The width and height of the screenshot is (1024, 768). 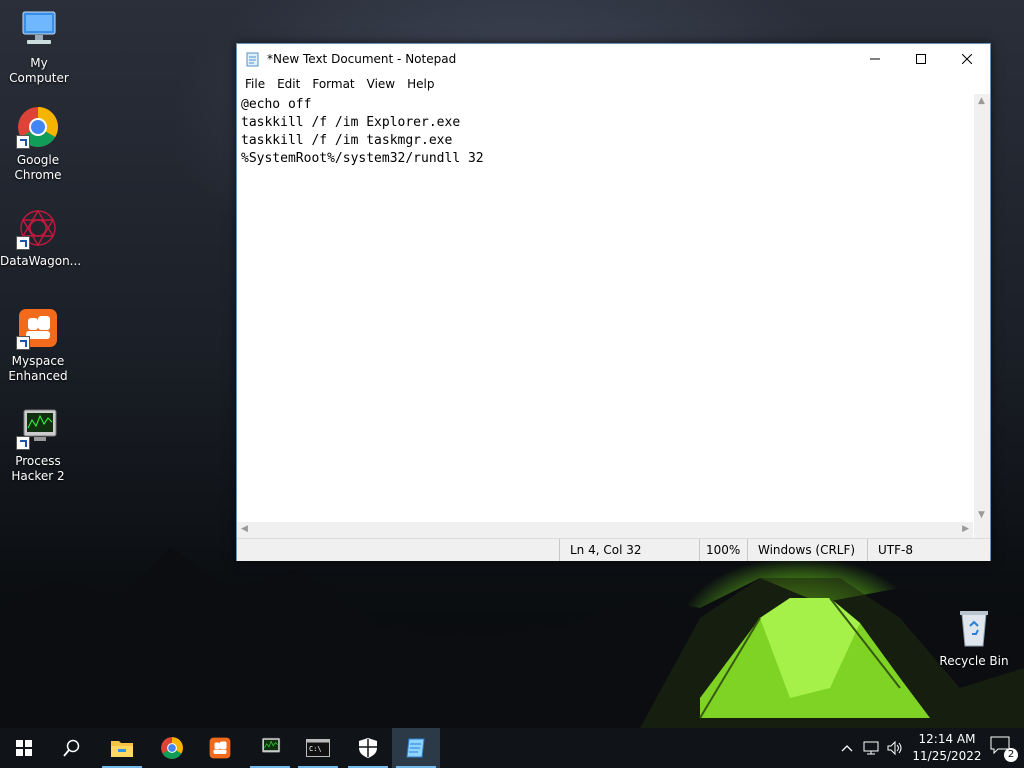 What do you see at coordinates (362, 59) in the screenshot?
I see `window-title: *New Text Document - Notepad` at bounding box center [362, 59].